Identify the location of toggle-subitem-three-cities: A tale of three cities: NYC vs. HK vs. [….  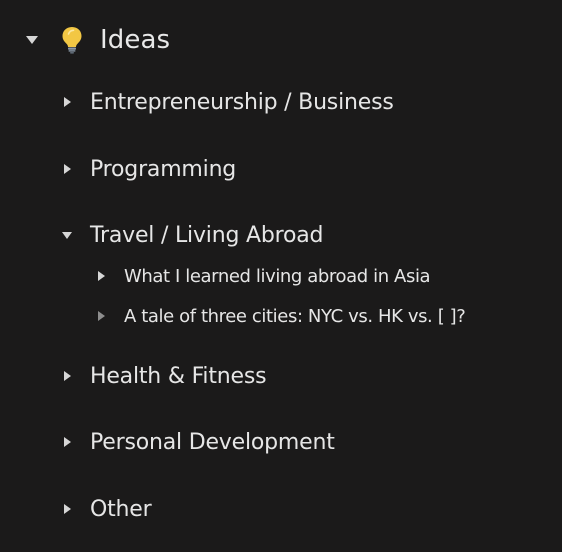
(279, 316).